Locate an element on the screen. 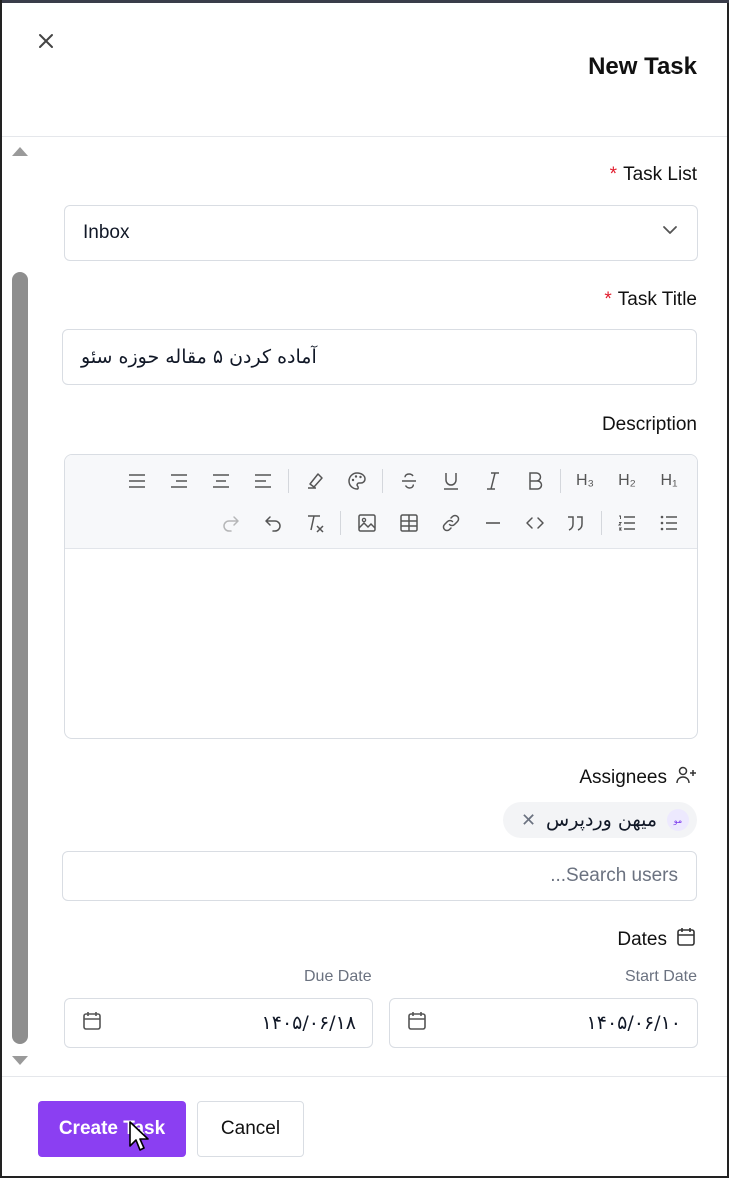 The image size is (729, 1178). editor-toolbar: H₃ H₂ H₁ is located at coordinates (381, 502).